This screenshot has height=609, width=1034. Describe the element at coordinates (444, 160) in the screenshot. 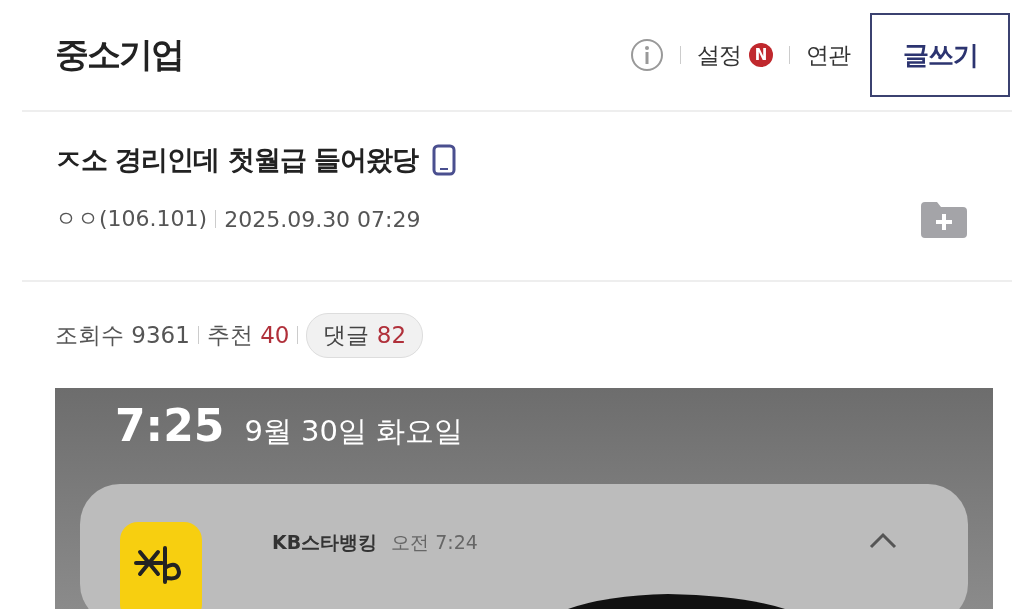

I see `mobile-phone-icon` at that location.